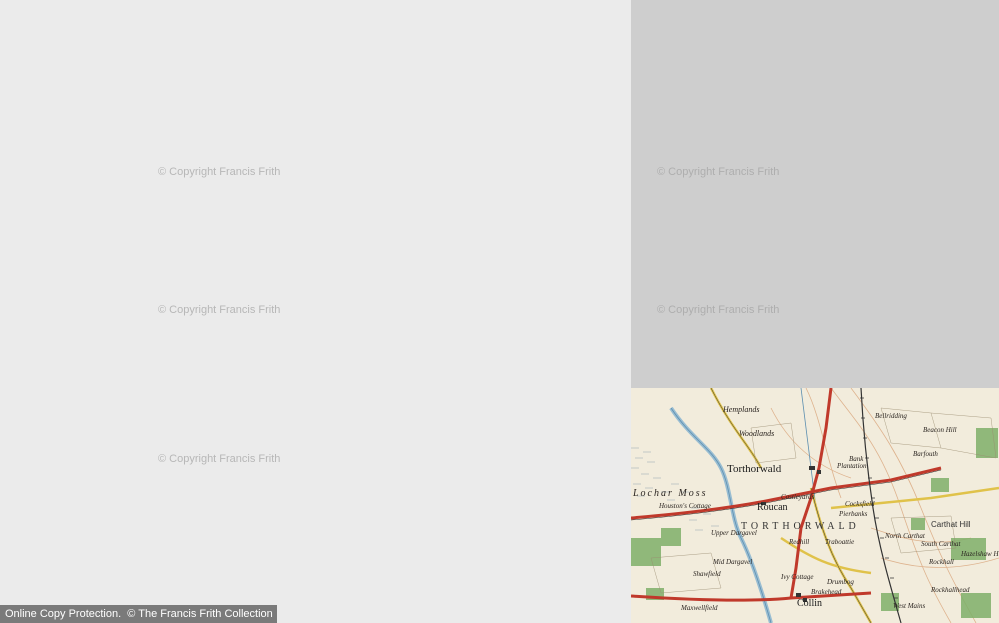  What do you see at coordinates (754, 469) in the screenshot?
I see `place-label: Torthorwald` at bounding box center [754, 469].